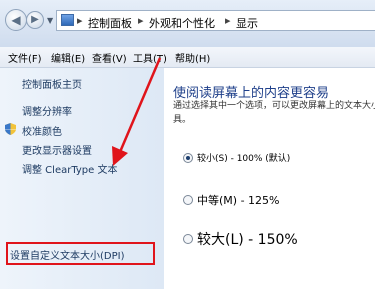 The height and width of the screenshot is (289, 375). I want to click on option-small-label: 较小(S) - 100% (默认), so click(243, 157).